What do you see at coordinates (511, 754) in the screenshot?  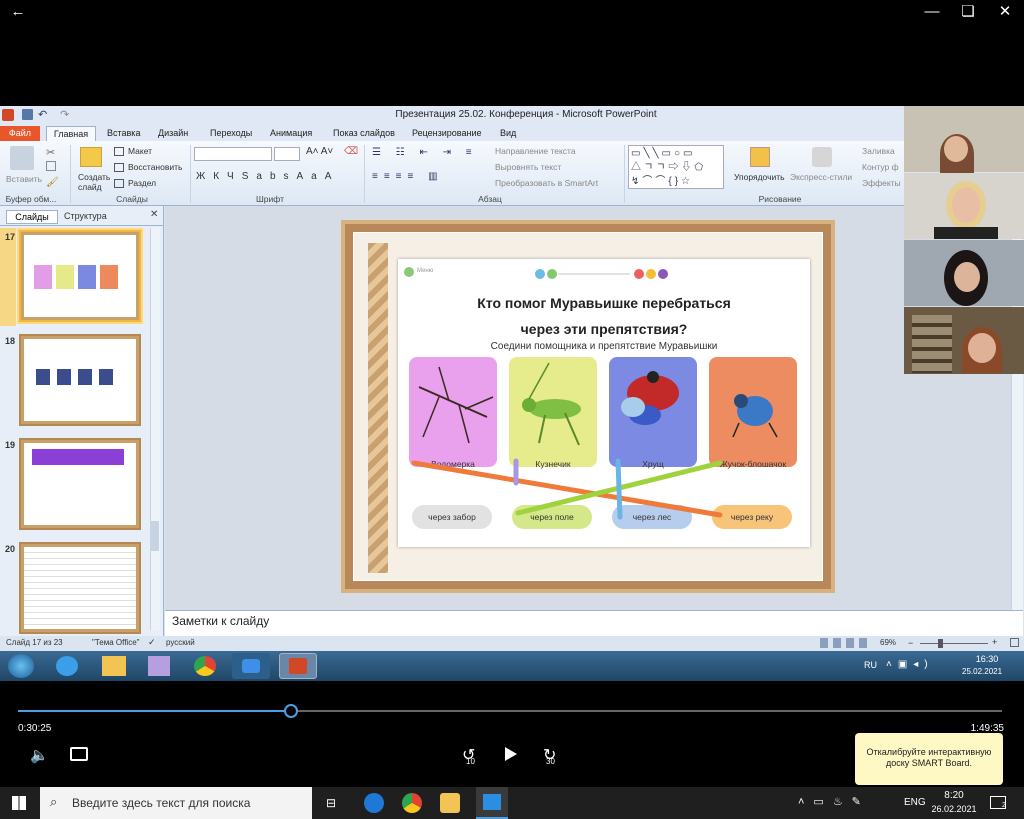 I see `play-icon` at bounding box center [511, 754].